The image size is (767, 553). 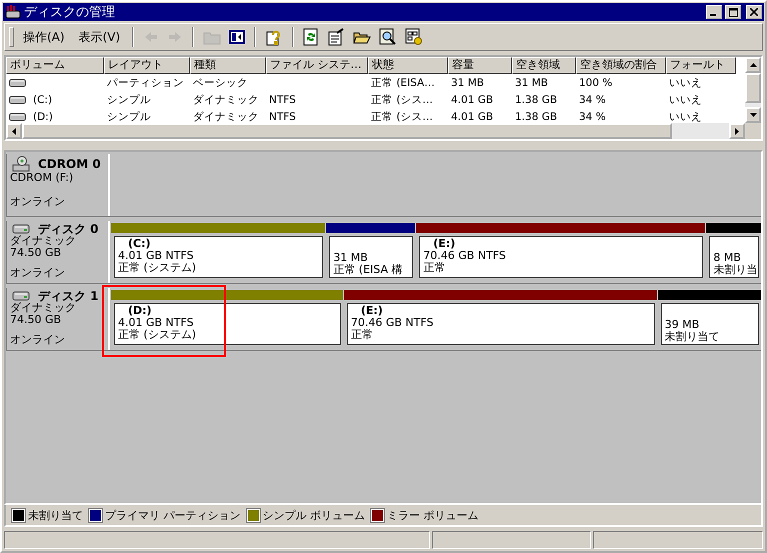 What do you see at coordinates (408, 65) in the screenshot?
I see `column-header: 状態` at bounding box center [408, 65].